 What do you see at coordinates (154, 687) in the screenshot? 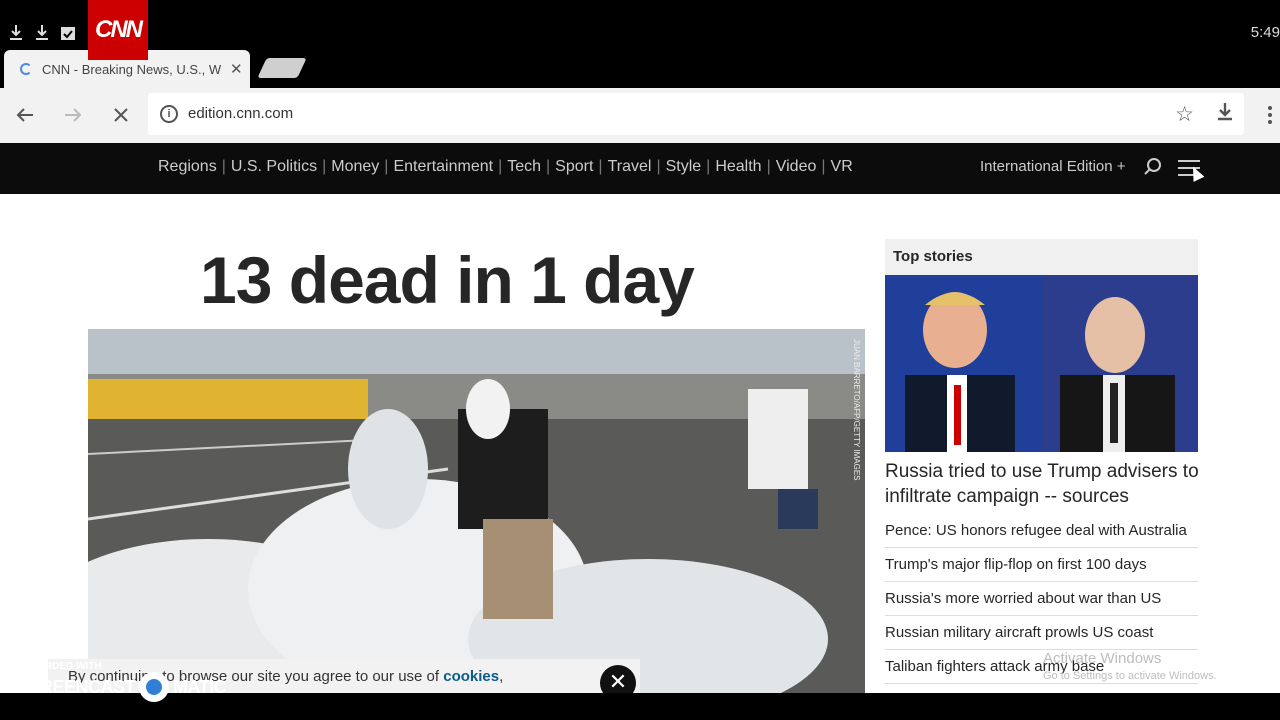
I see `screencast-logo-icon` at bounding box center [154, 687].